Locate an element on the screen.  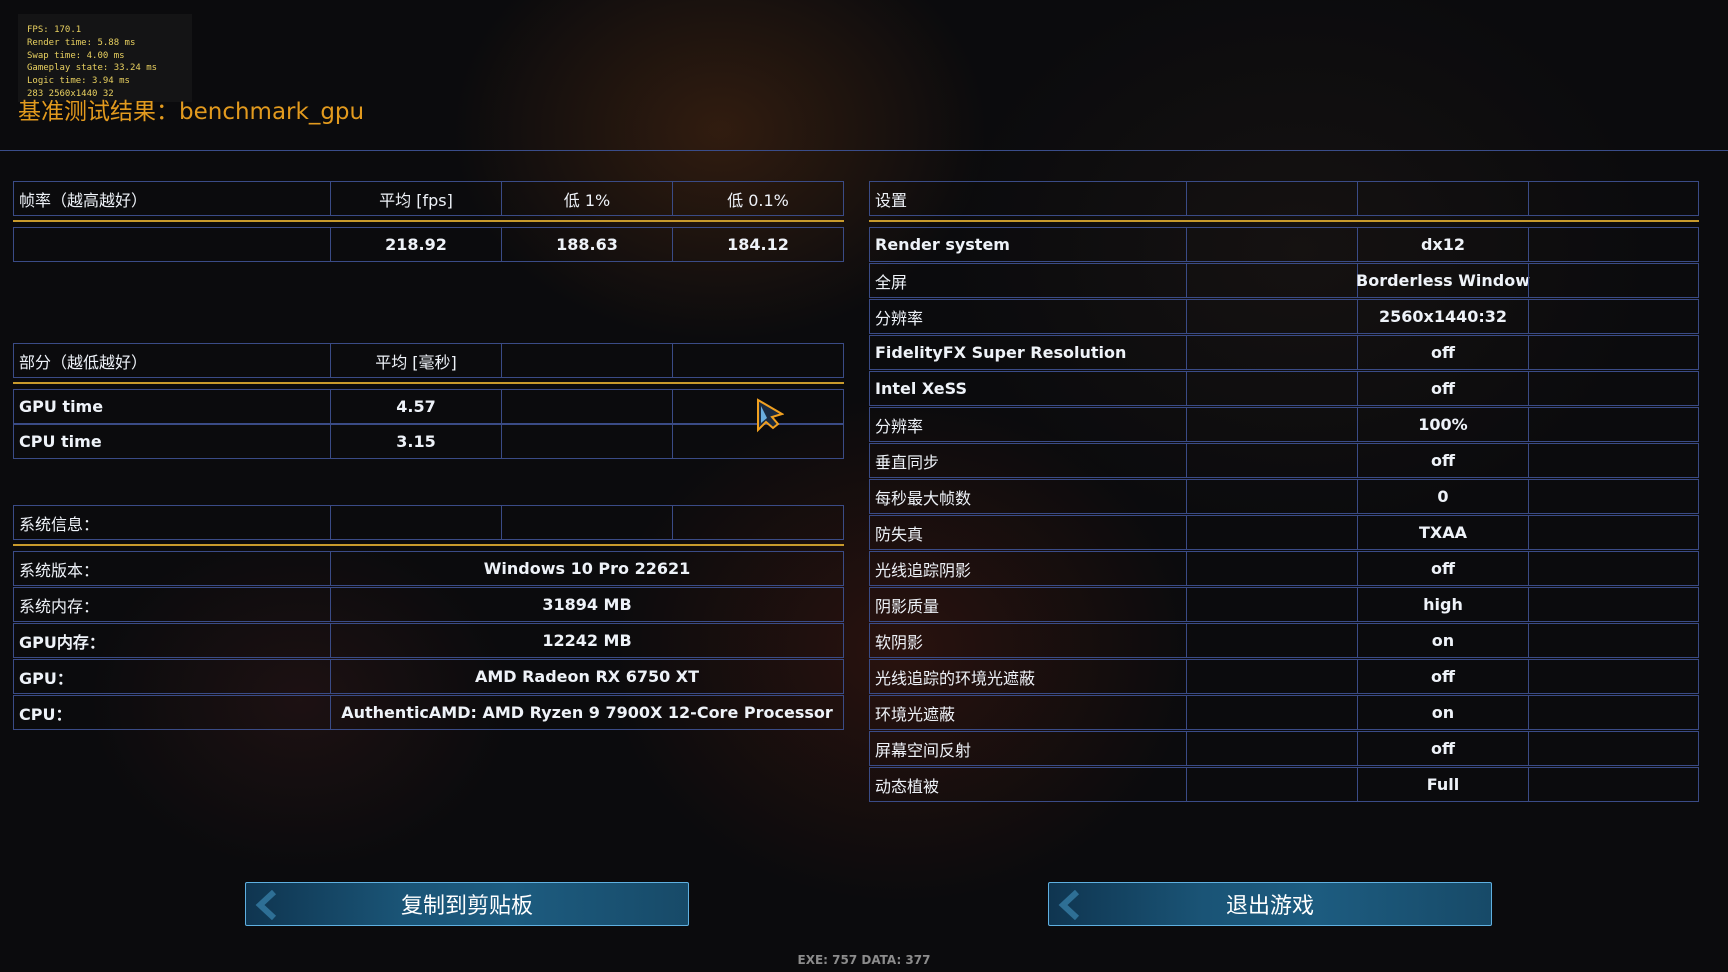
sys-header-label: 系统信息： is located at coordinates (59, 524).